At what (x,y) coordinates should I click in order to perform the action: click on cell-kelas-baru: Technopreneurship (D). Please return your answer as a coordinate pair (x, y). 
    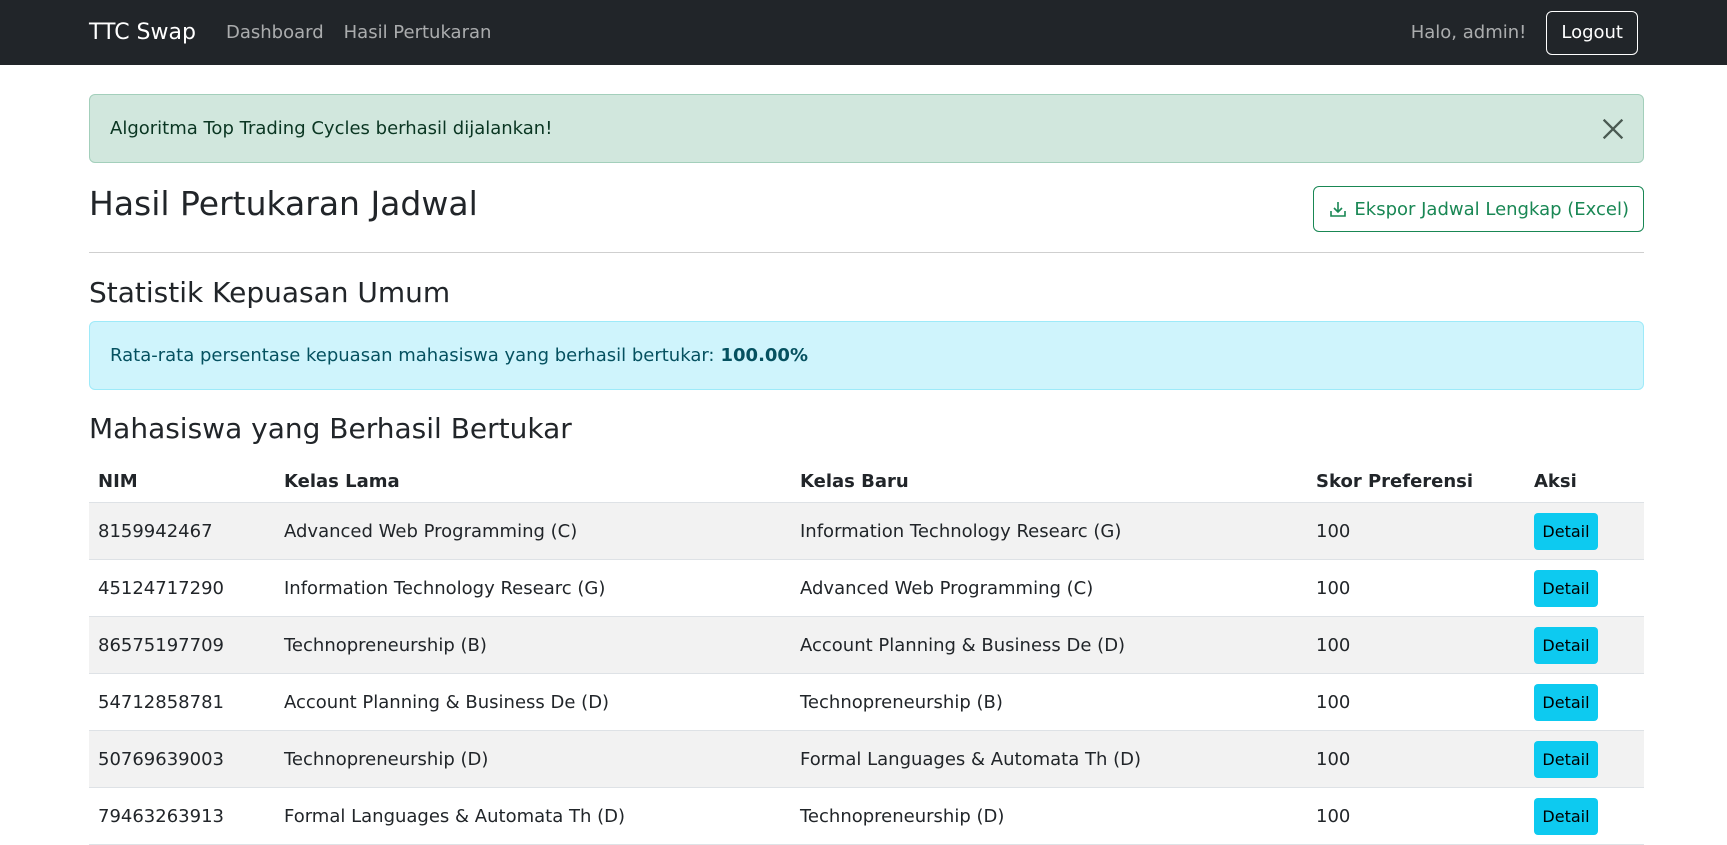
    Looking at the image, I should click on (1049, 816).